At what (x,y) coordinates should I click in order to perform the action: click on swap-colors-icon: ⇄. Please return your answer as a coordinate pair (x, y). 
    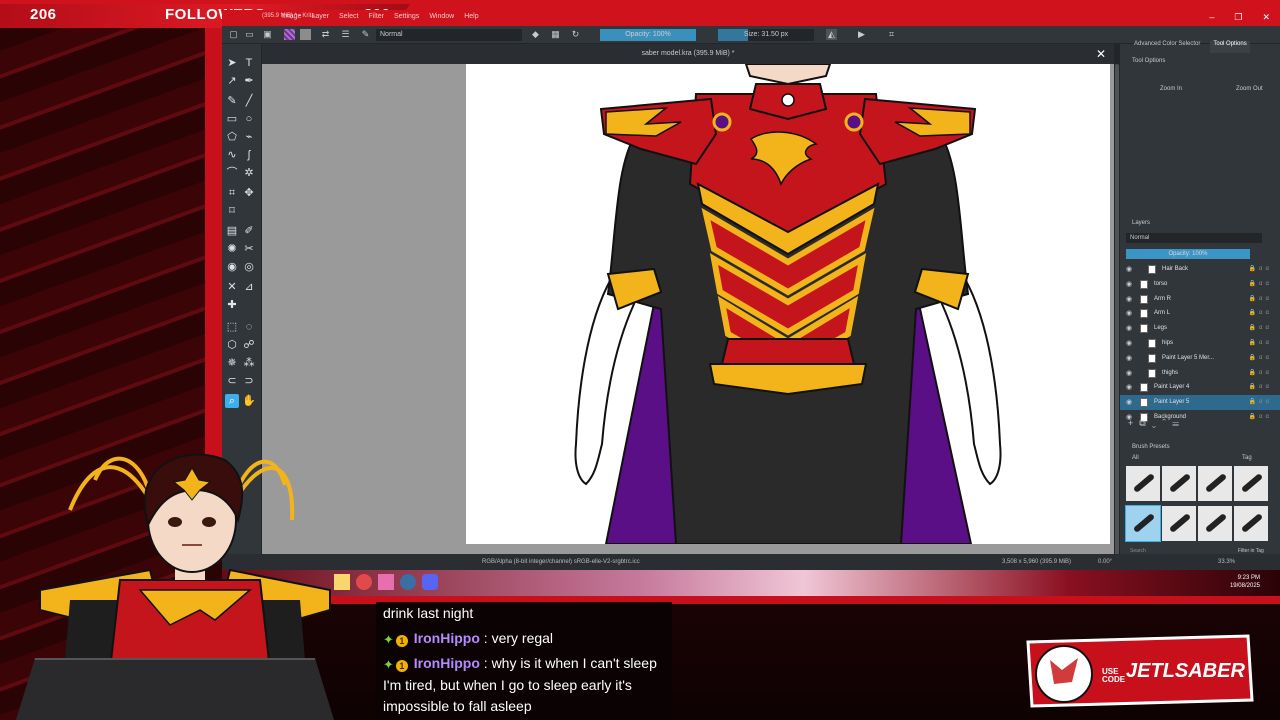
    Looking at the image, I should click on (325, 34).